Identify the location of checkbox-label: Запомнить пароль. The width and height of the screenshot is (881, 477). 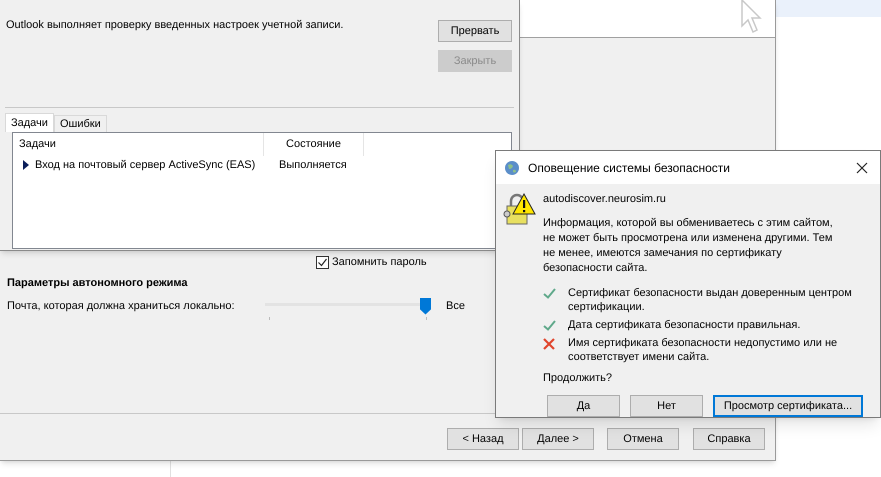
(379, 262).